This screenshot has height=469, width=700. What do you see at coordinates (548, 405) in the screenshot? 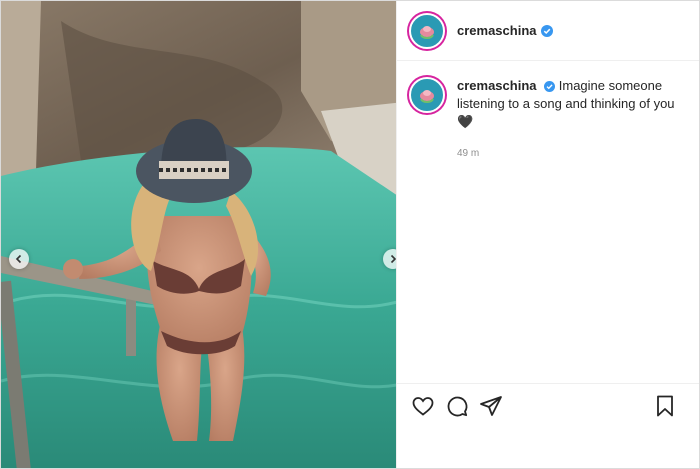
I see `action-bar` at bounding box center [548, 405].